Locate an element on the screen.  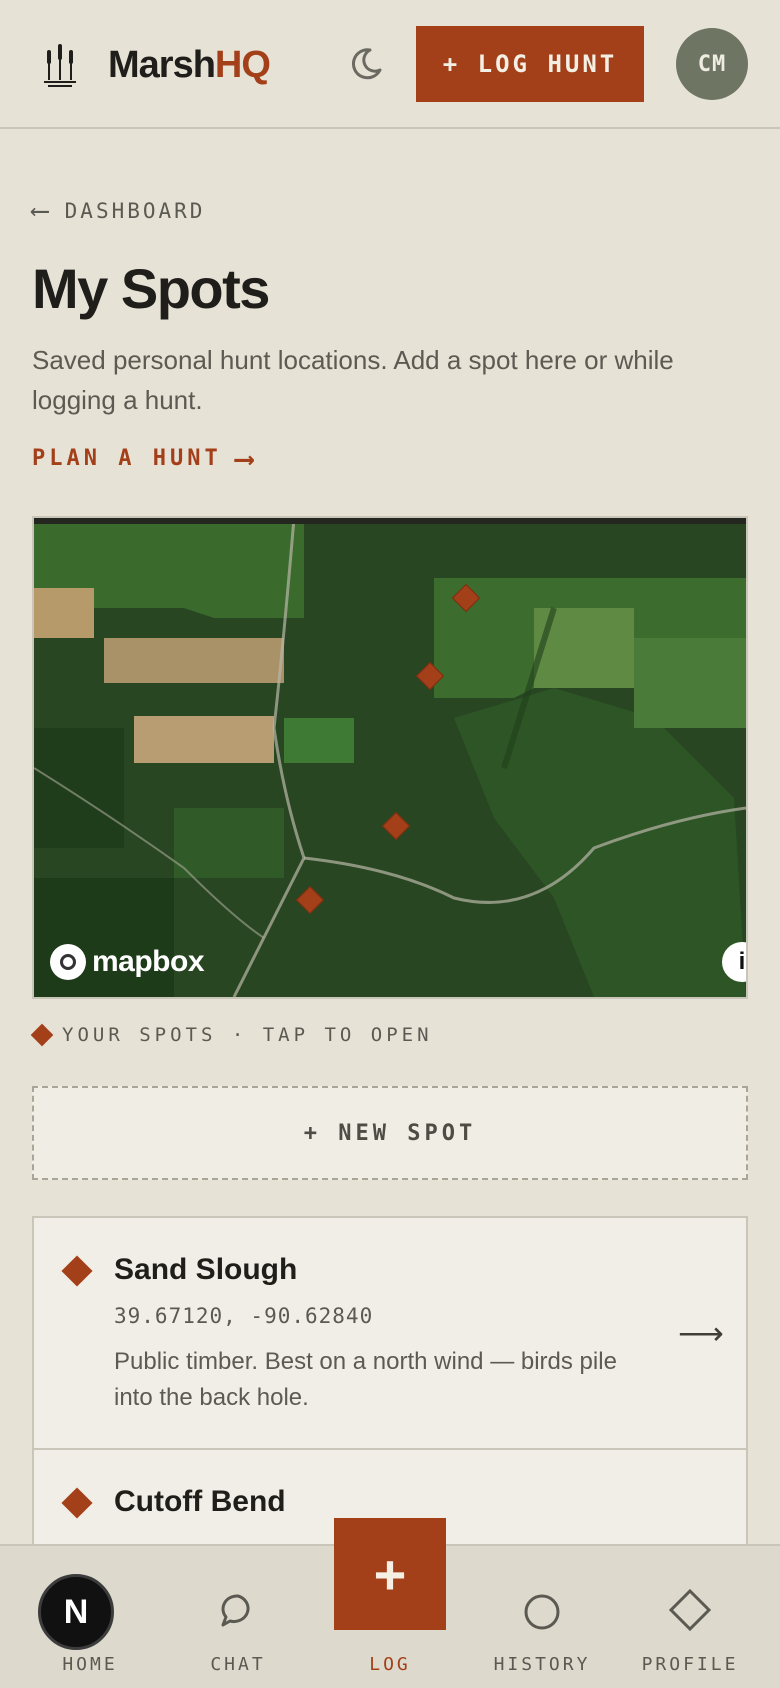
dev-tools-badge: N is located at coordinates (76, 1612).